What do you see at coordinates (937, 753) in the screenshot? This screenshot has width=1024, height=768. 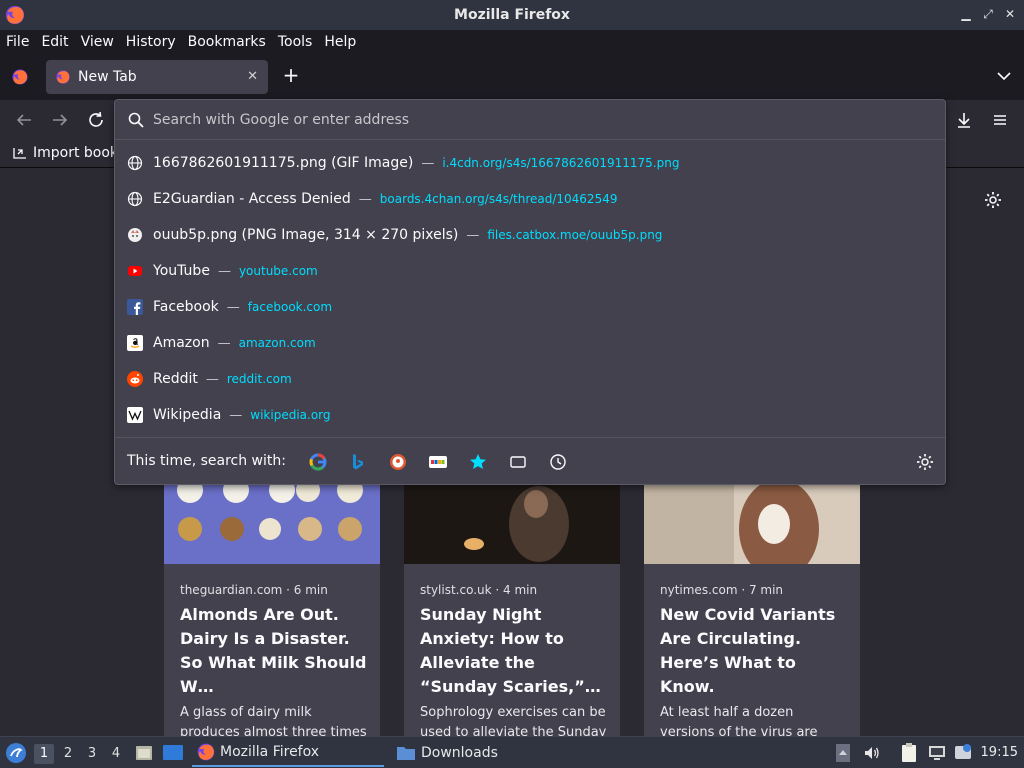 I see `network-icon` at bounding box center [937, 753].